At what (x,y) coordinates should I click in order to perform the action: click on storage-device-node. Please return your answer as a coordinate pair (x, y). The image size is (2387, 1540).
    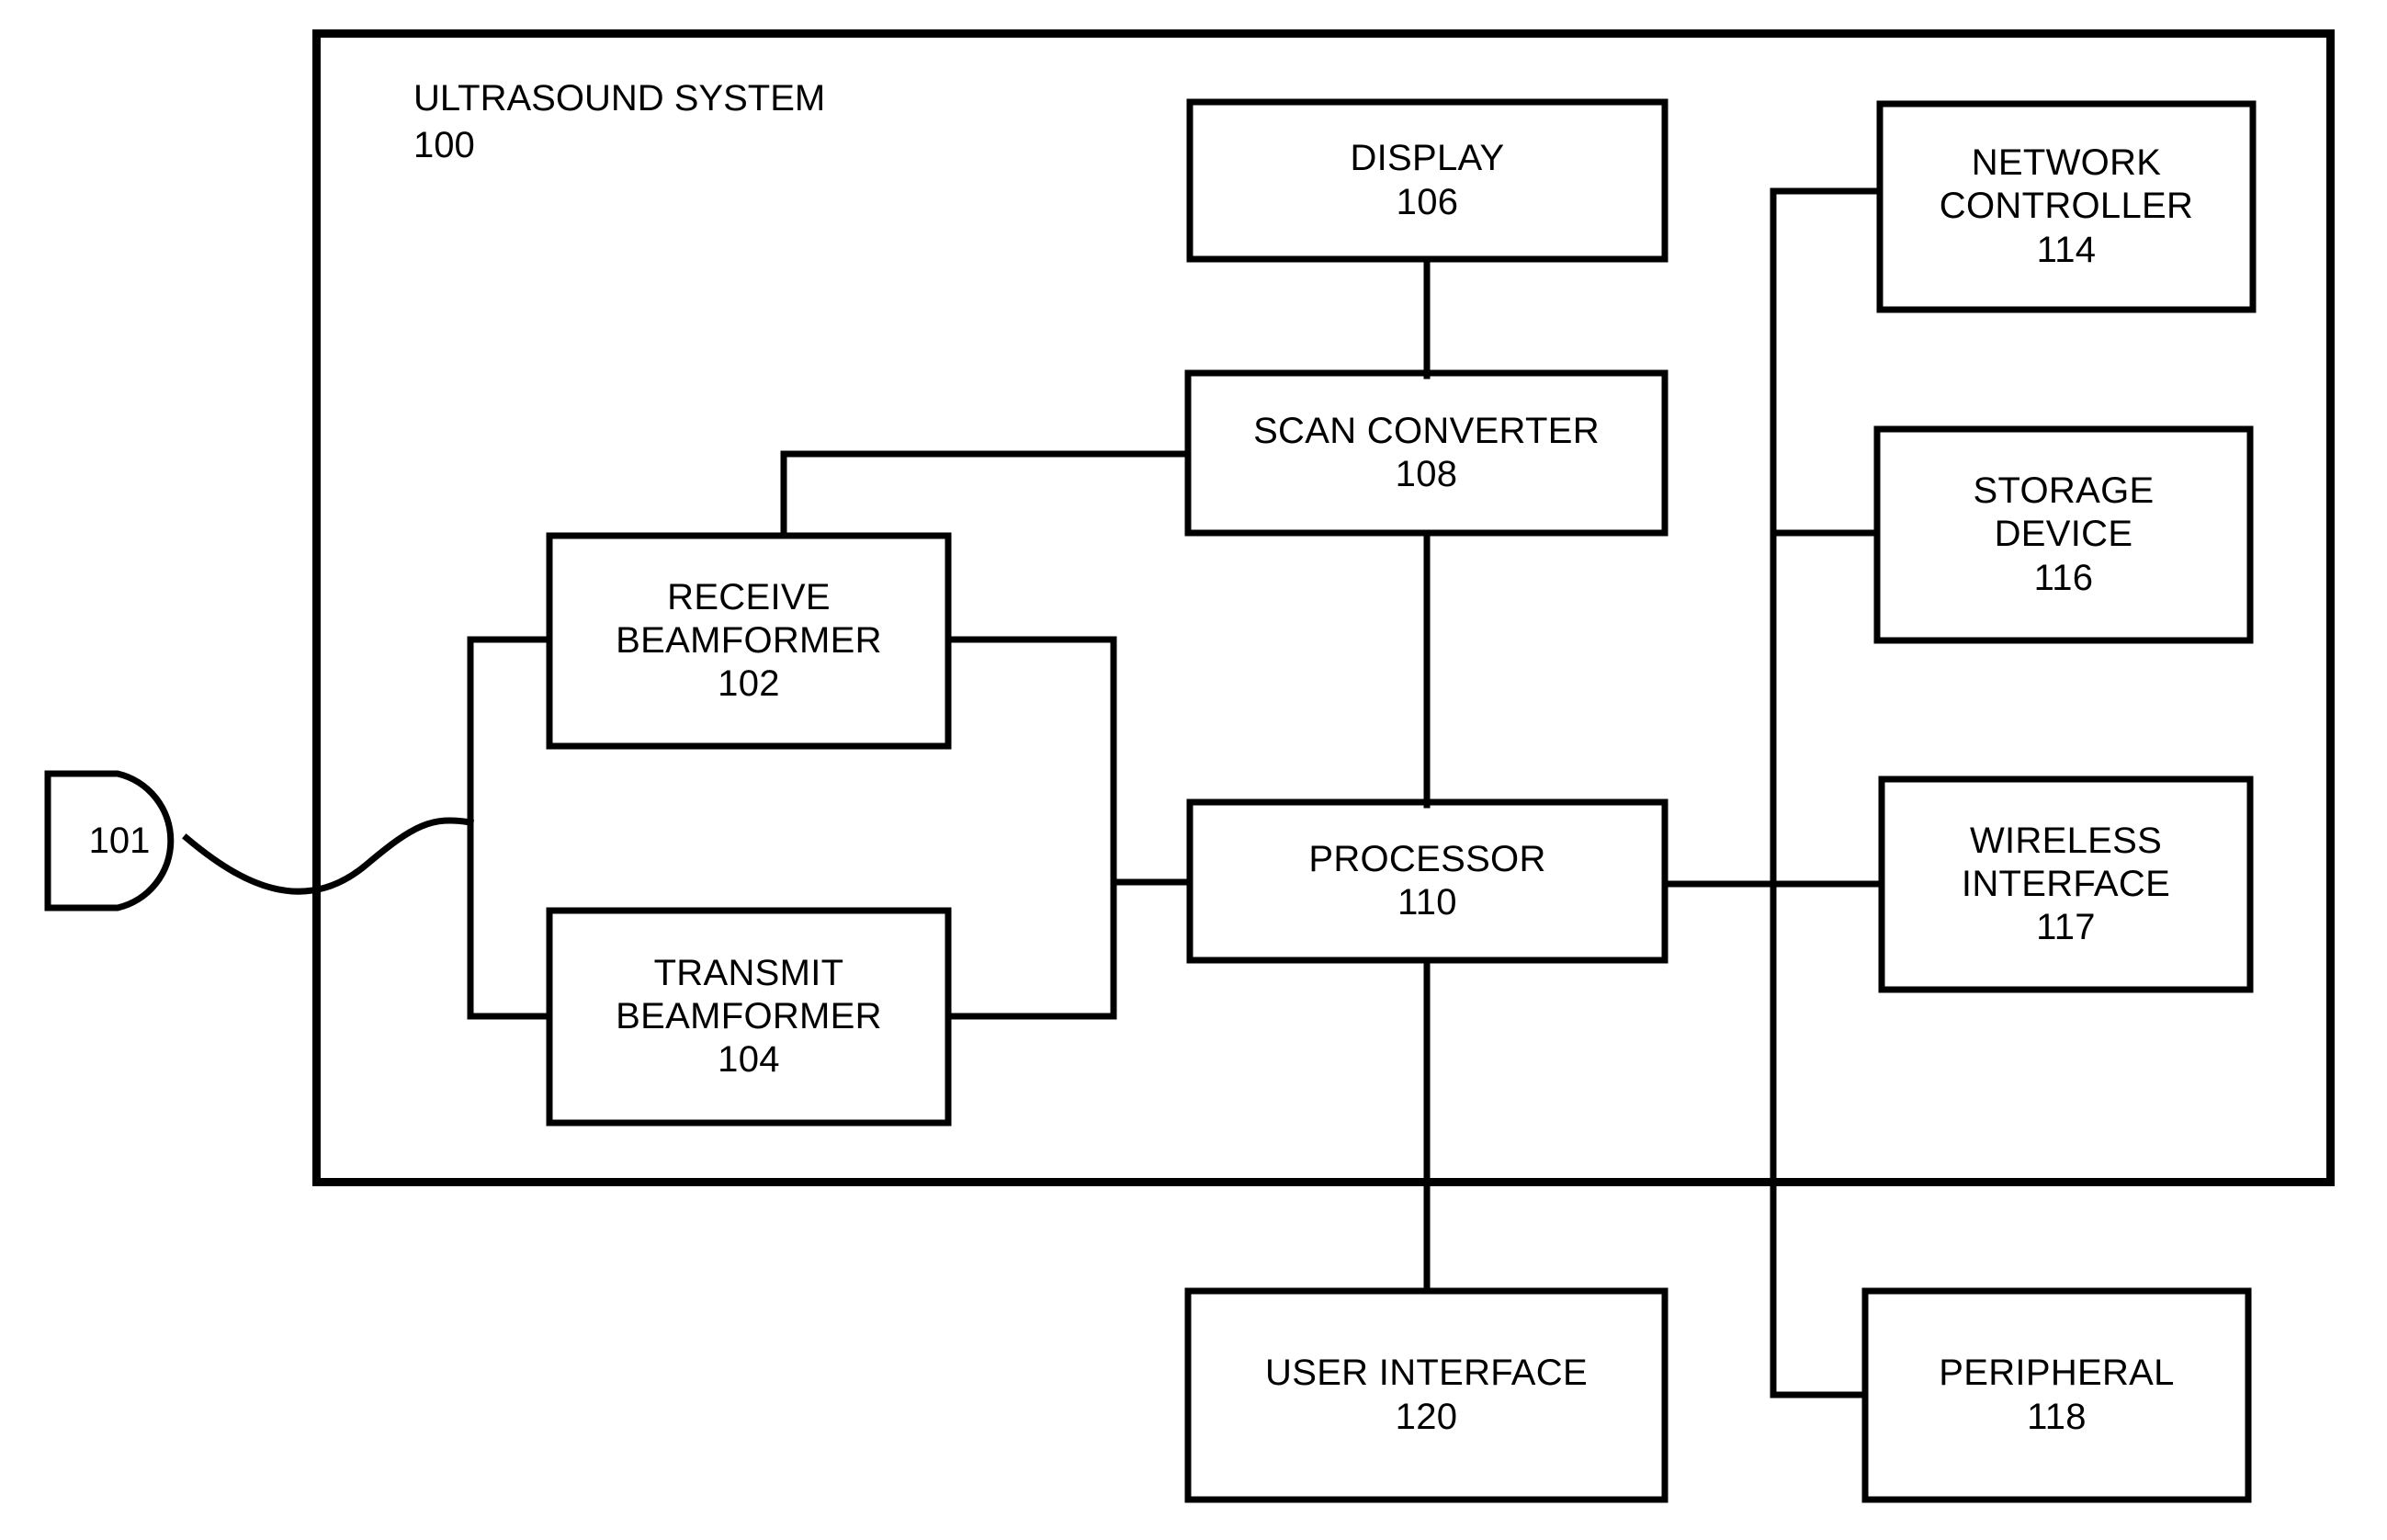
    Looking at the image, I should click on (2063, 534).